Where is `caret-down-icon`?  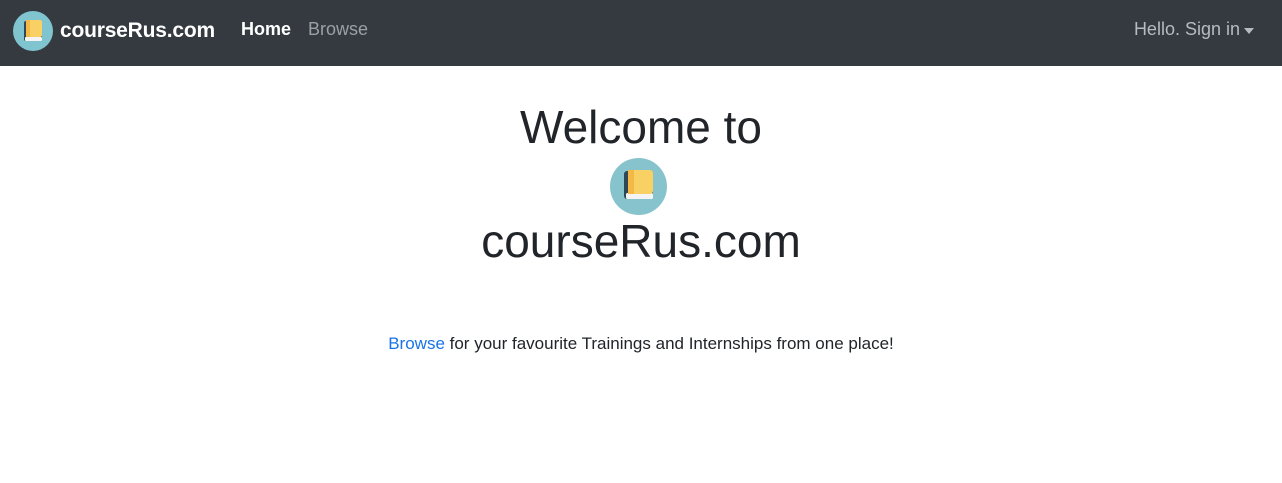
caret-down-icon is located at coordinates (1249, 30).